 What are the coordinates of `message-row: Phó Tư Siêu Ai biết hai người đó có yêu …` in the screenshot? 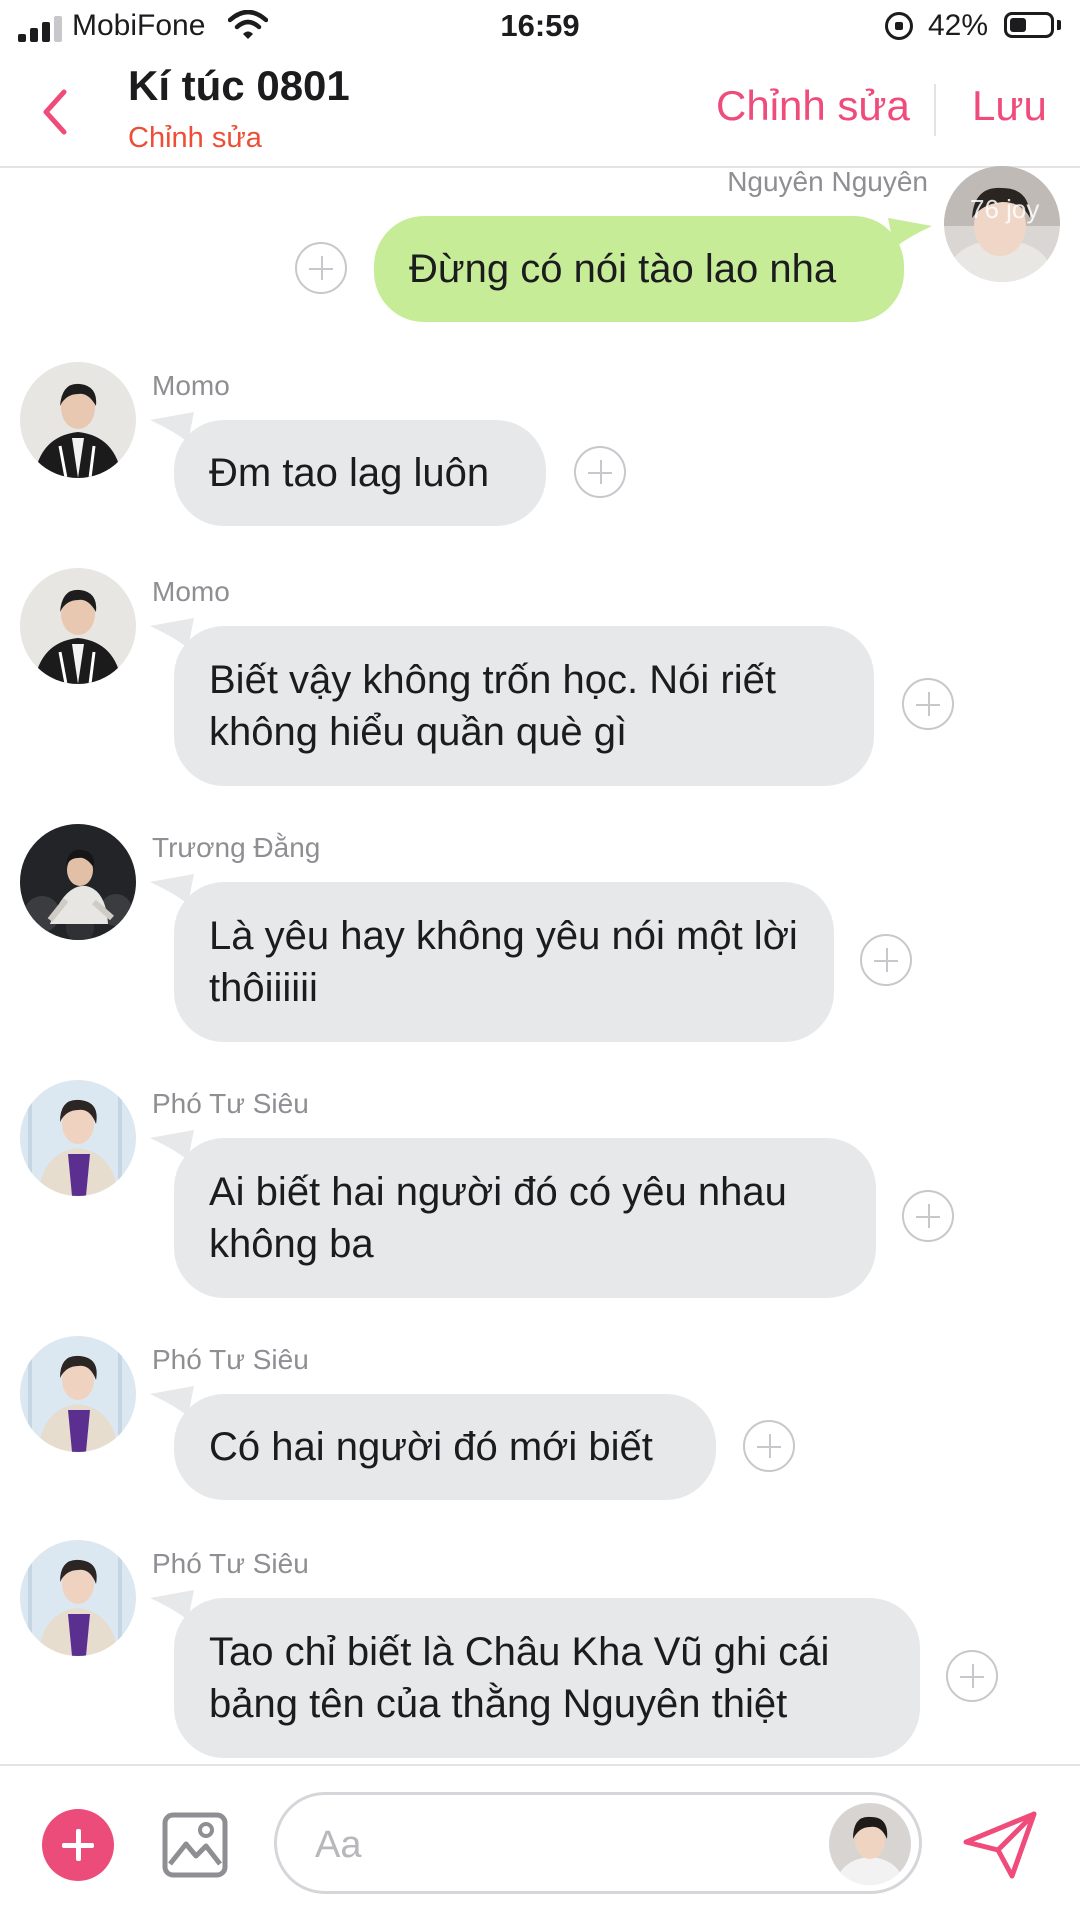 It's located at (540, 1191).